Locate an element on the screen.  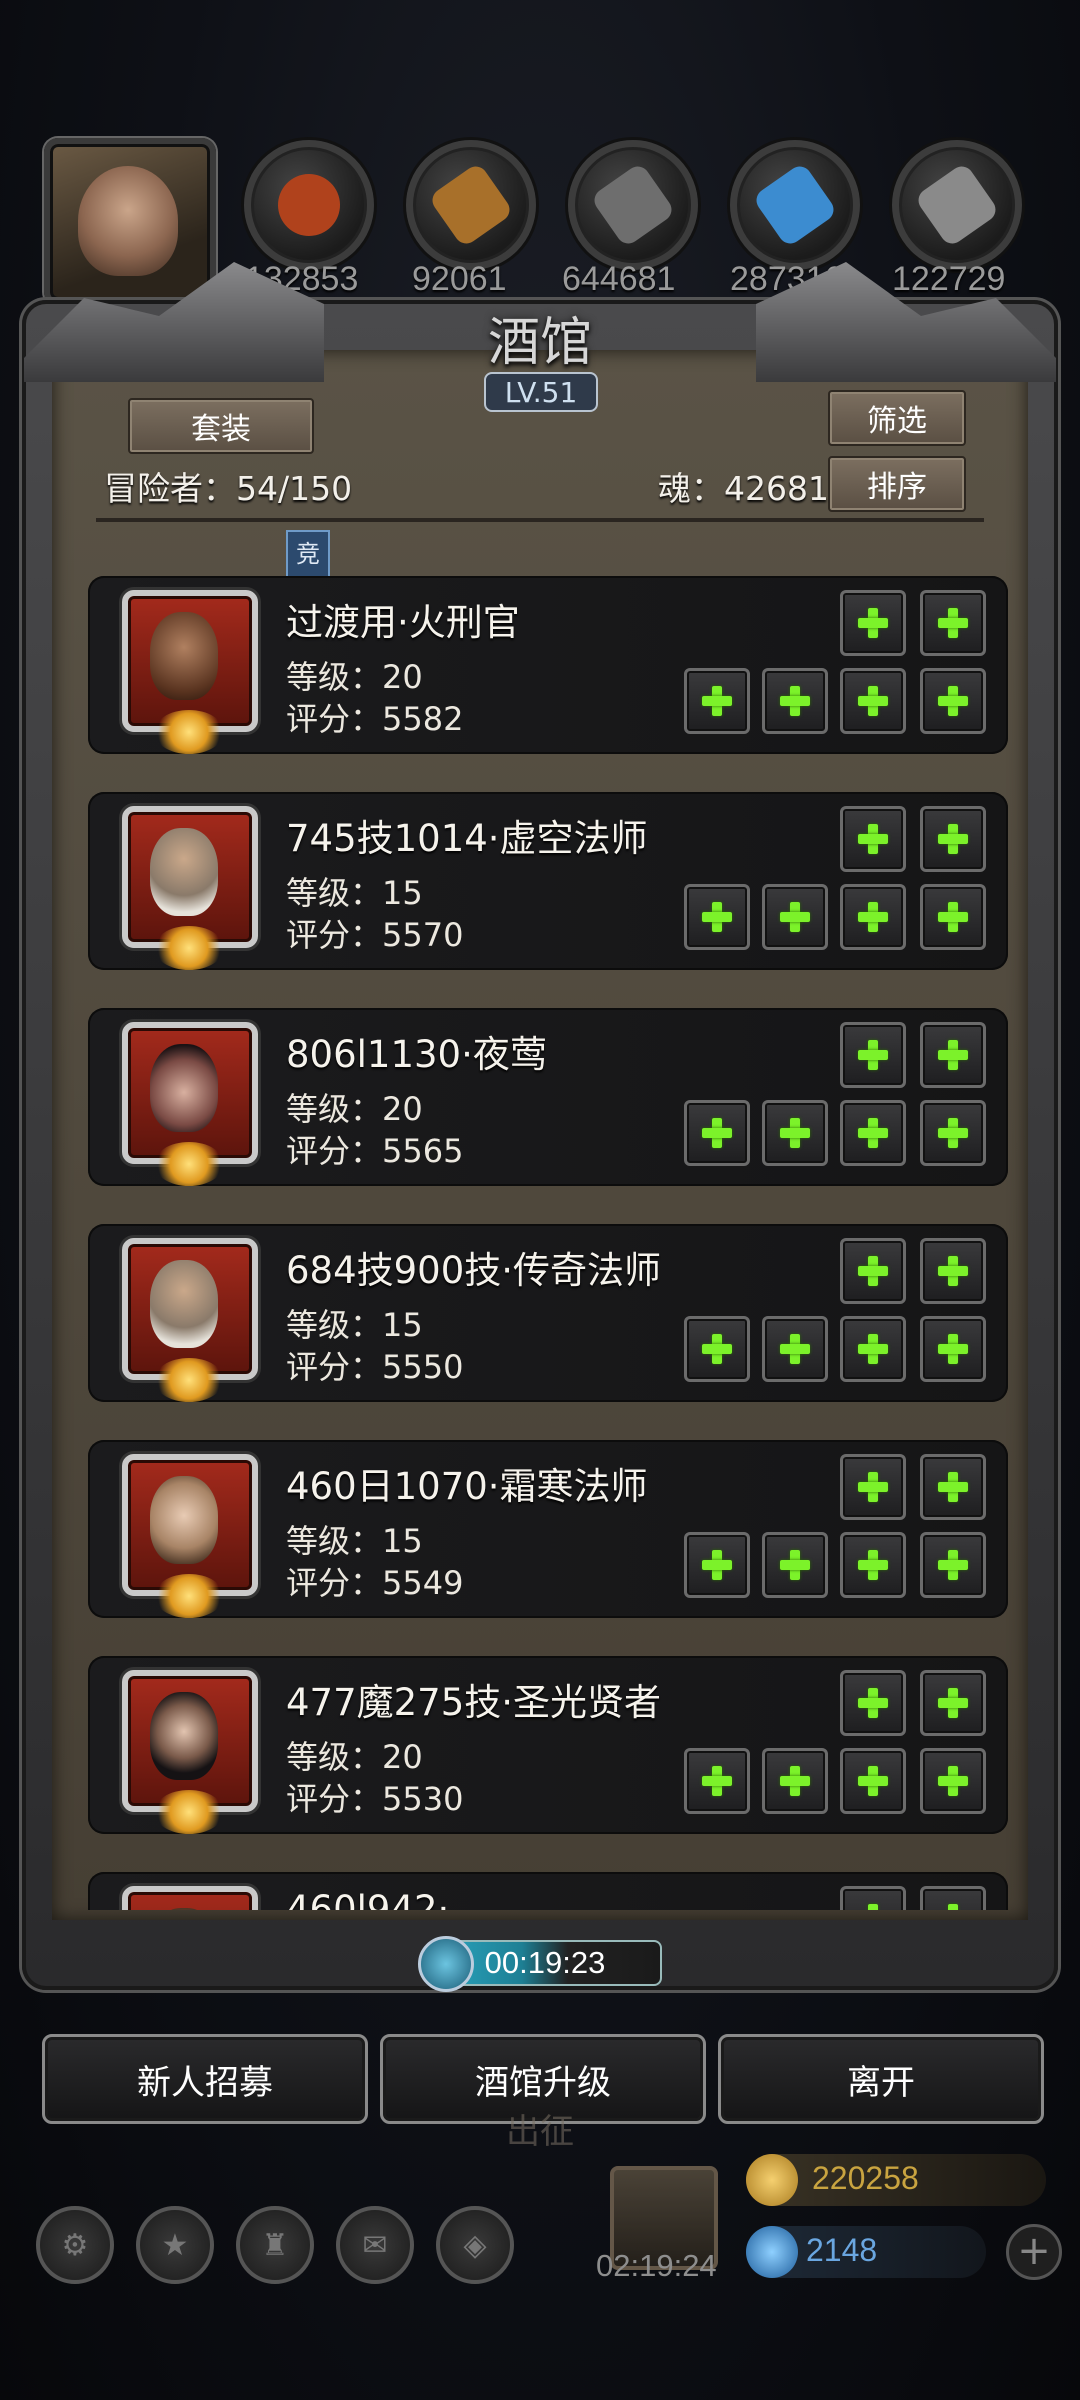
tavern-level-badge: LV.51 is located at coordinates (541, 392).